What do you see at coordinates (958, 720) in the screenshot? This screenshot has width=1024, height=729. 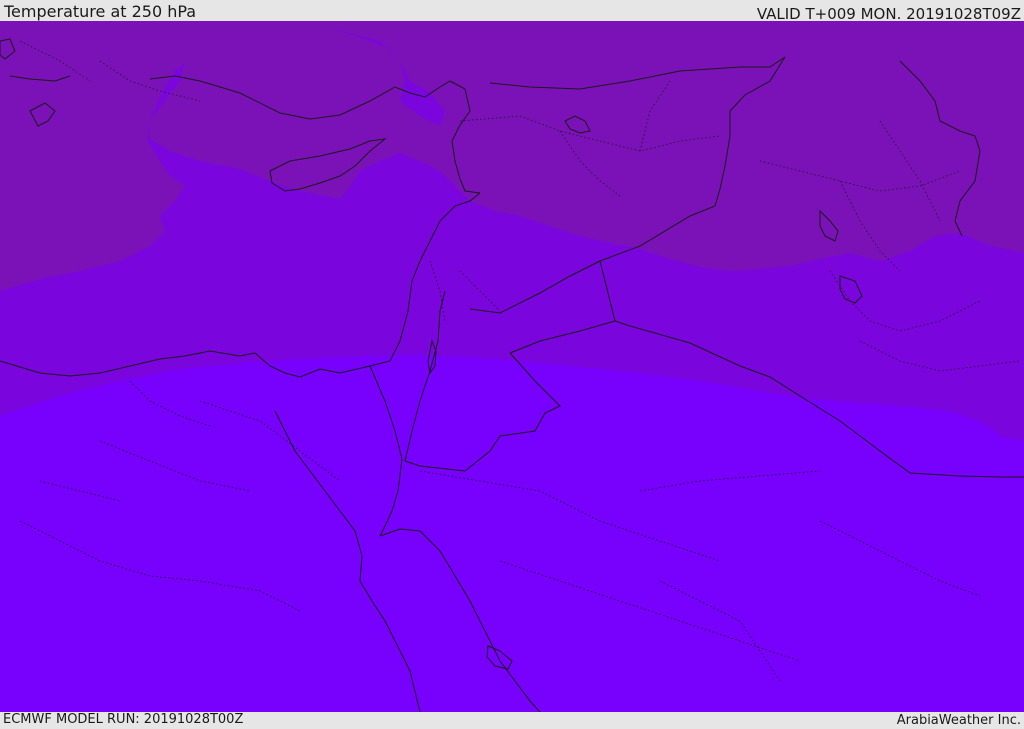 I see `credit: ArabiaWeather Inc.` at bounding box center [958, 720].